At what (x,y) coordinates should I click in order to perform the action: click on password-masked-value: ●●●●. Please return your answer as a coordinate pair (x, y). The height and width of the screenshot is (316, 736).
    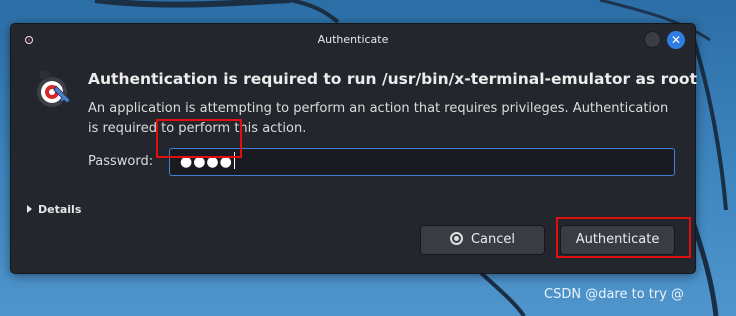
    Looking at the image, I should click on (206, 162).